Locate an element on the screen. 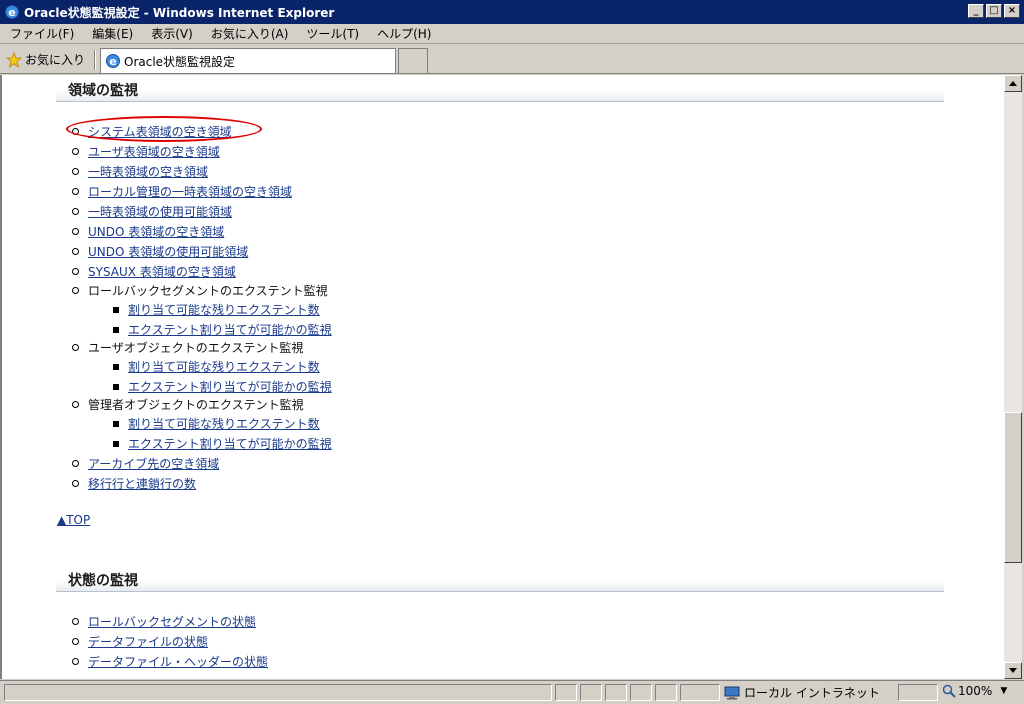  menu-file: ファイル(F) is located at coordinates (41, 33).